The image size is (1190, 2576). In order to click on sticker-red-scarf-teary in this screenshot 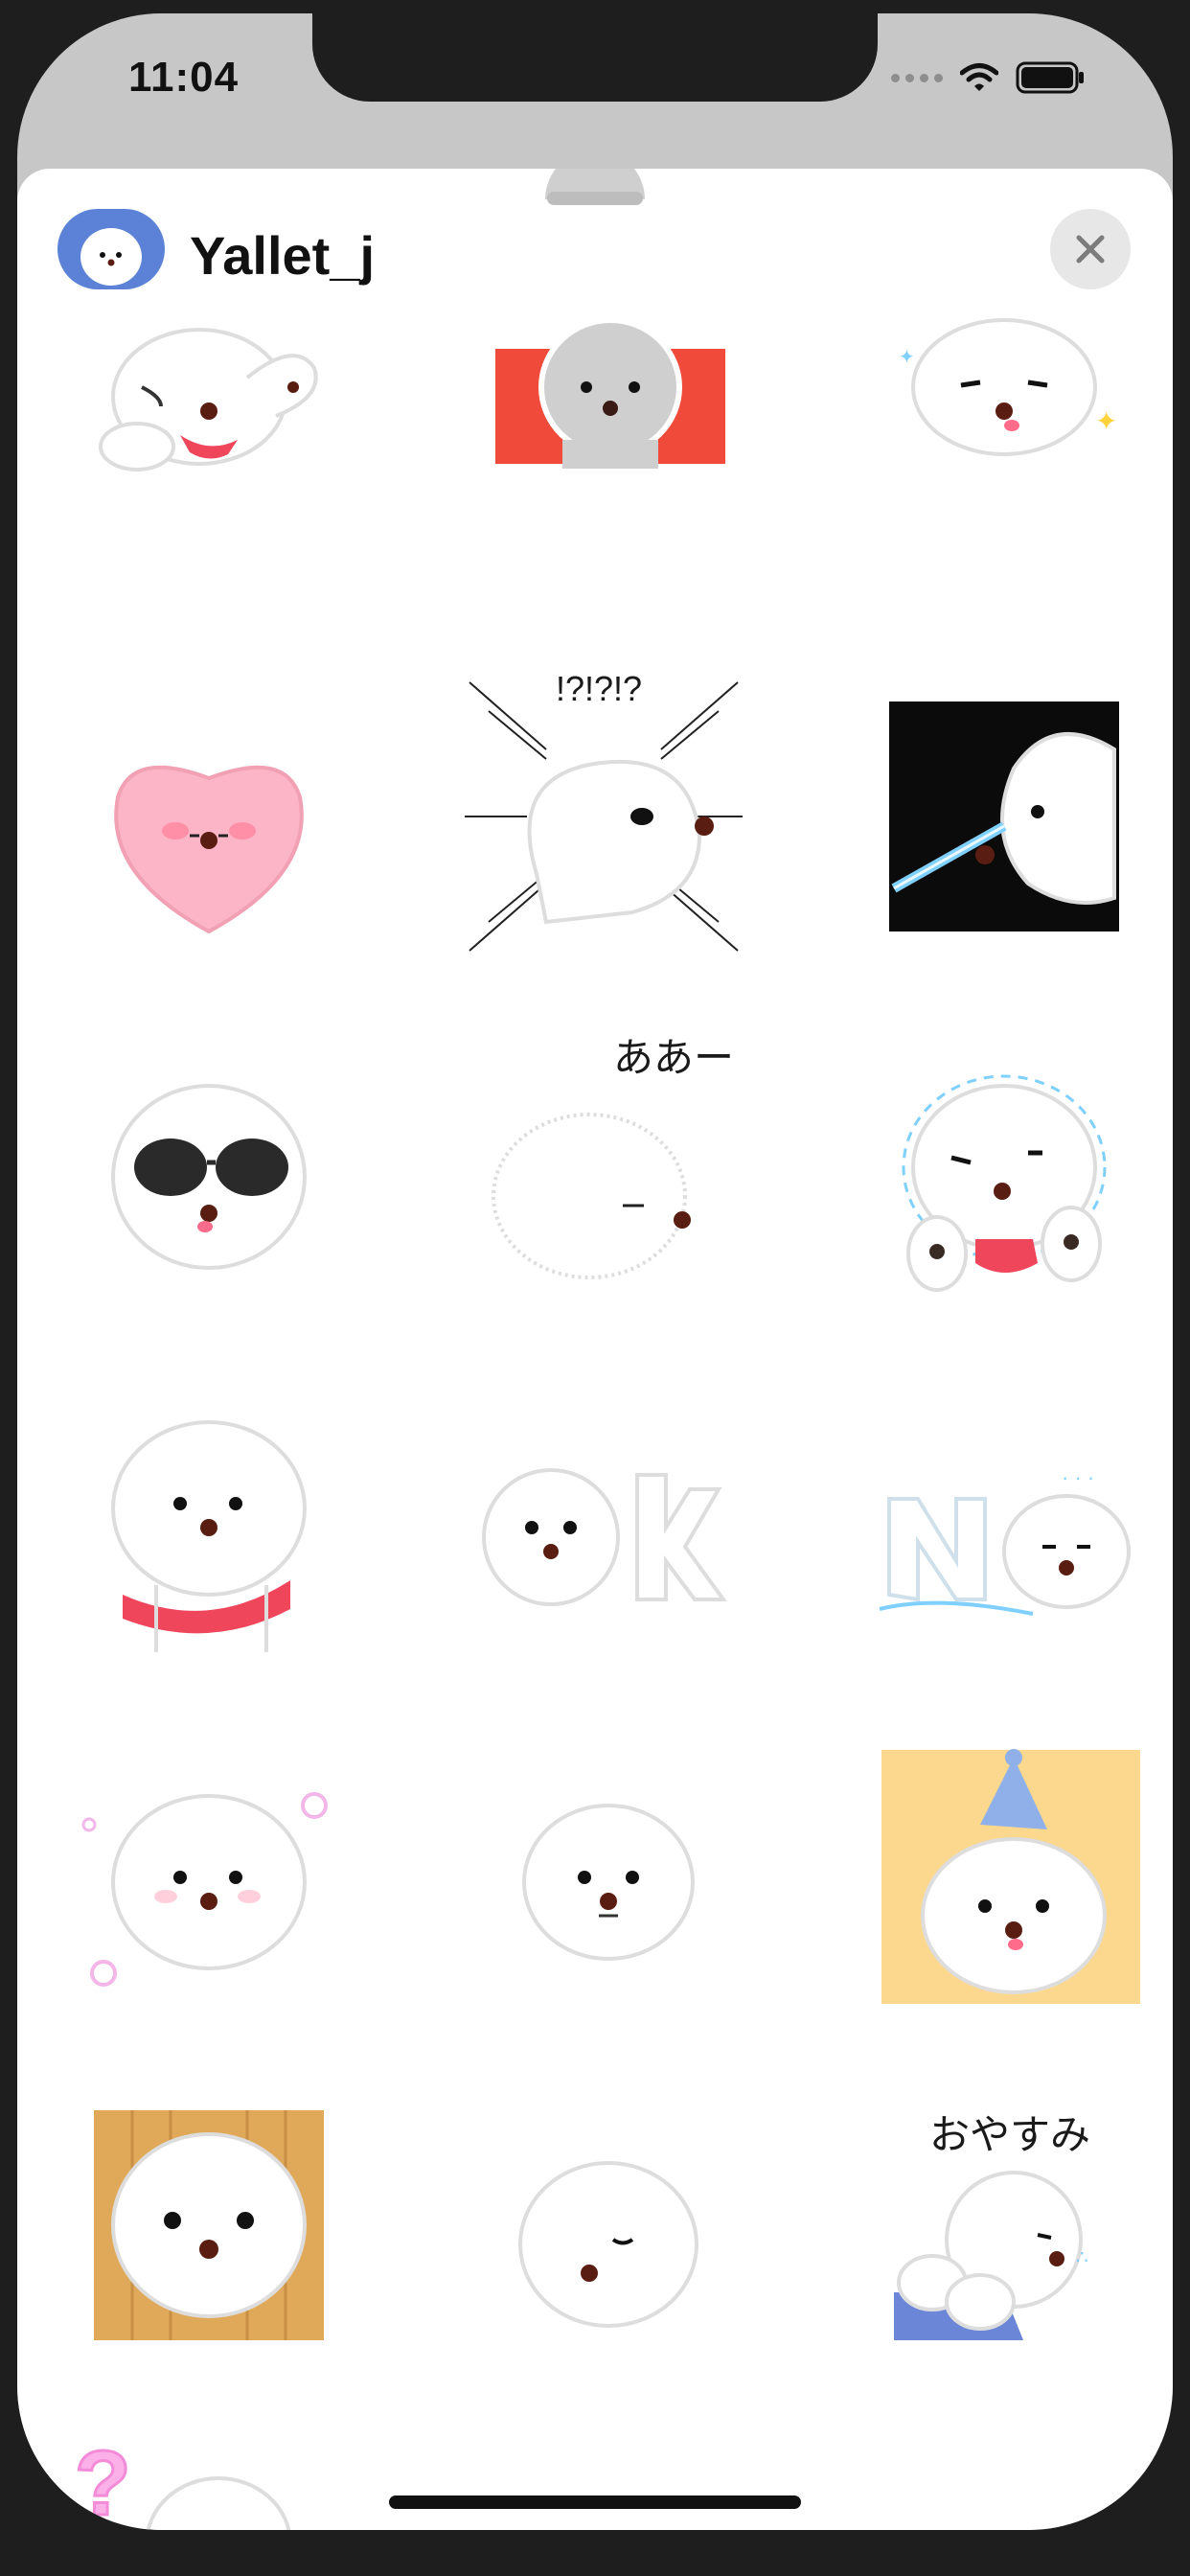, I will do `click(209, 1527)`.